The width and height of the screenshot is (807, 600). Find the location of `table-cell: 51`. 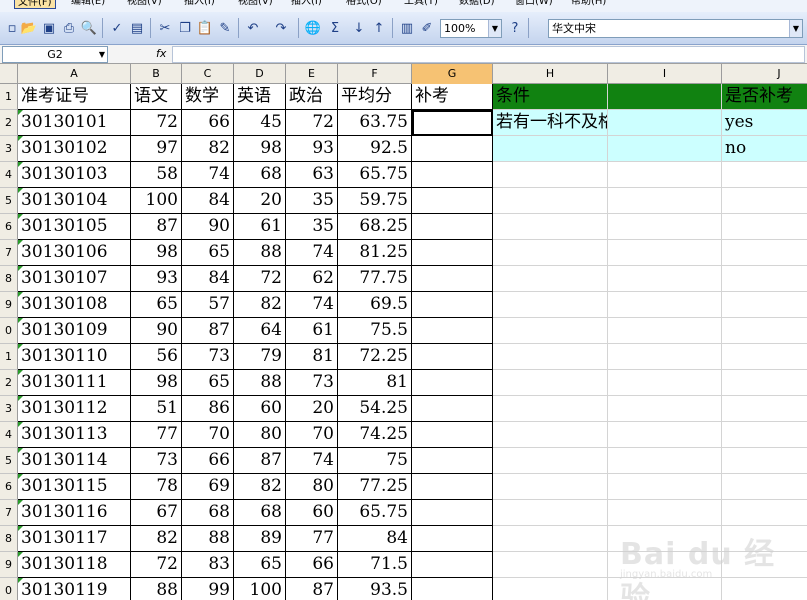

table-cell: 51 is located at coordinates (156, 409).